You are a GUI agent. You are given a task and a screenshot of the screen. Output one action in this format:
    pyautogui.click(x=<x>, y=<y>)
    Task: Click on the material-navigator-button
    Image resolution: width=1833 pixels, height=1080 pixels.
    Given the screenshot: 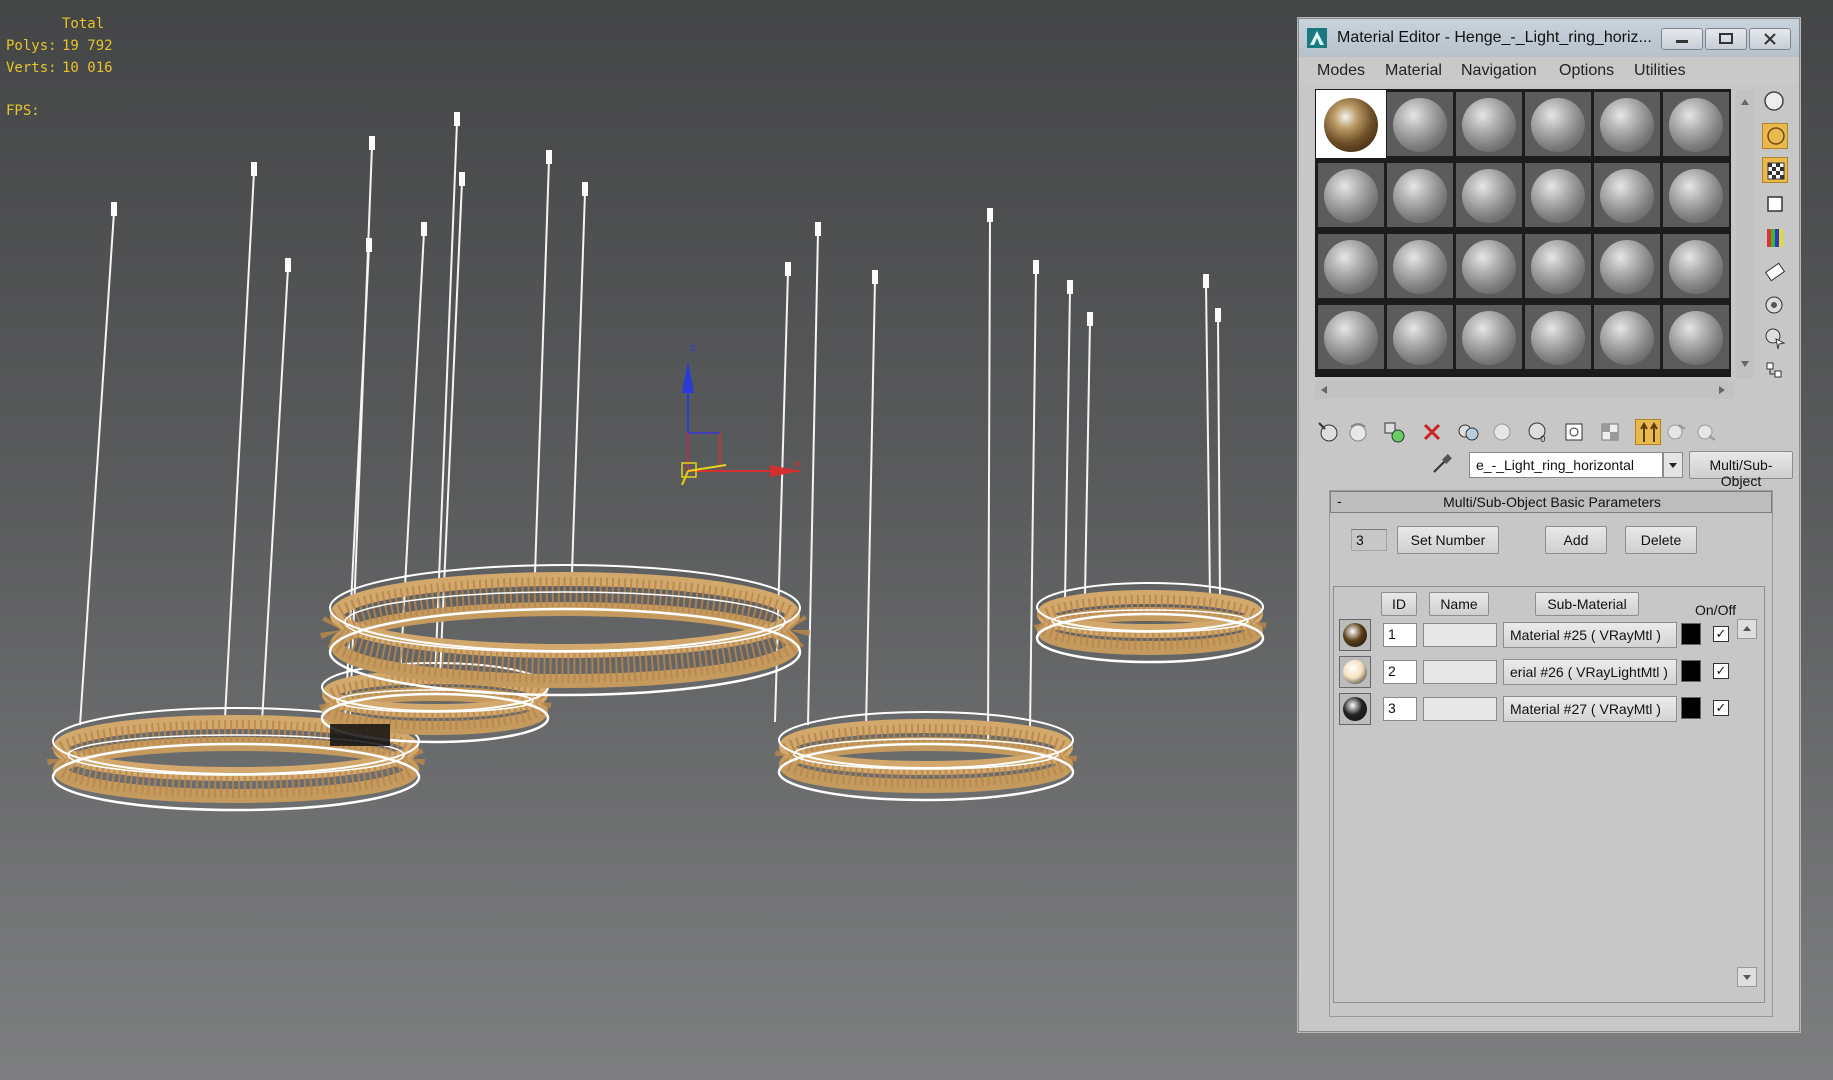 What is the action you would take?
    pyautogui.click(x=1775, y=372)
    